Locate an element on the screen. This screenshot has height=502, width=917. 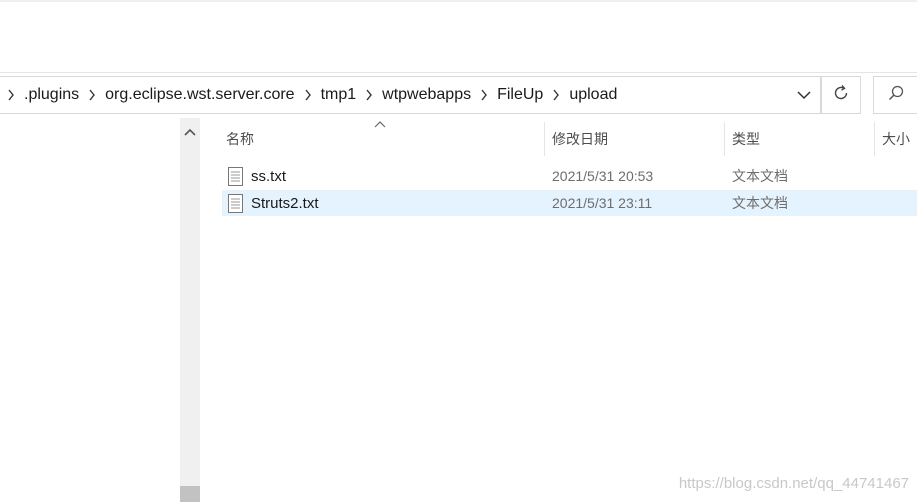
column-header-type: 类型 is located at coordinates (799, 139).